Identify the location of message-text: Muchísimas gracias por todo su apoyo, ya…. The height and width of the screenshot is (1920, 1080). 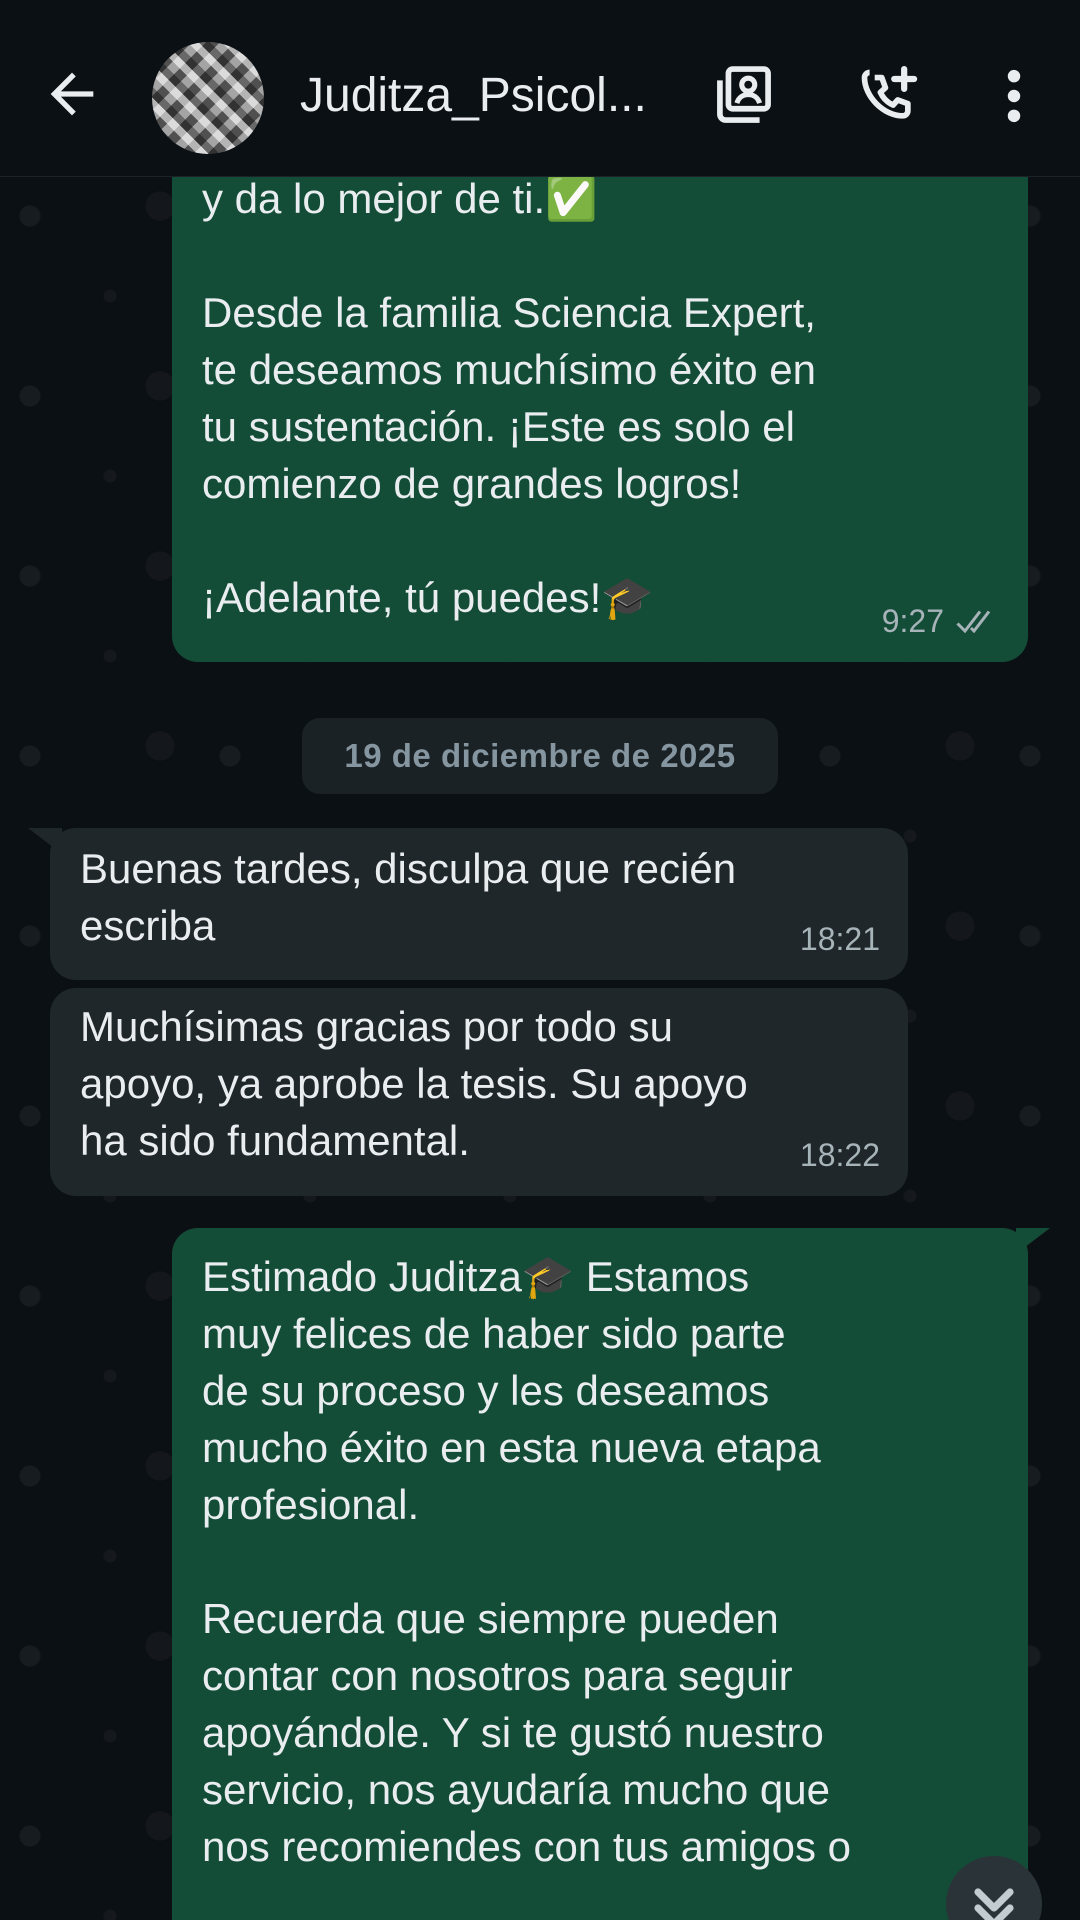
(414, 1083).